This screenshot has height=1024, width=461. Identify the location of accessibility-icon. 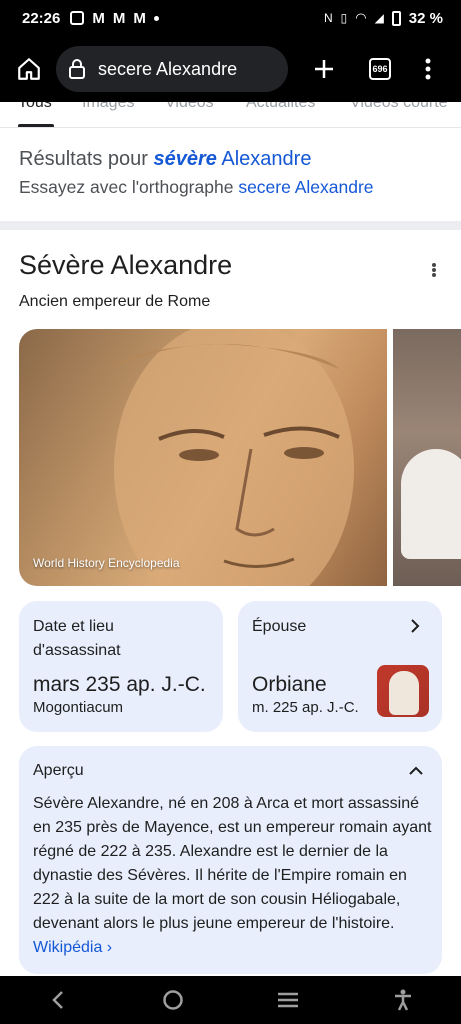
(403, 1000).